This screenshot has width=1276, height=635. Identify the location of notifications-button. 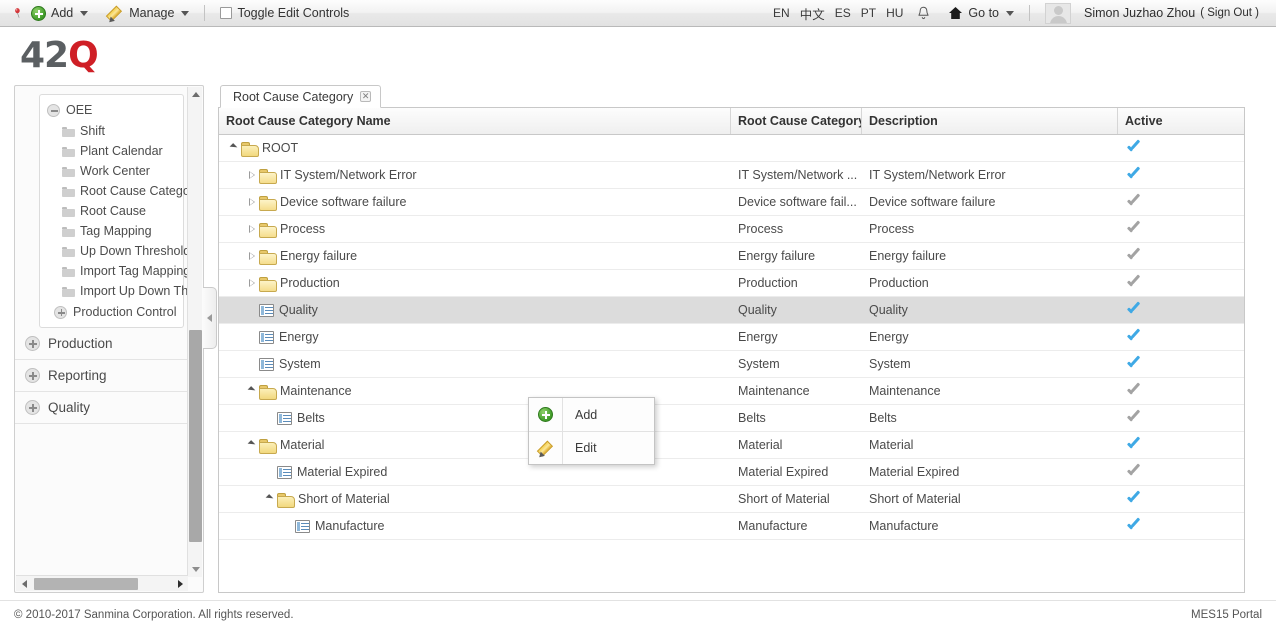
(923, 13).